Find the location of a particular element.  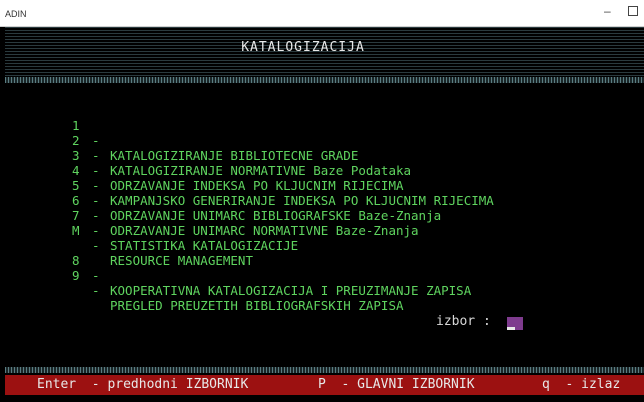

text-cursor is located at coordinates (511, 328).